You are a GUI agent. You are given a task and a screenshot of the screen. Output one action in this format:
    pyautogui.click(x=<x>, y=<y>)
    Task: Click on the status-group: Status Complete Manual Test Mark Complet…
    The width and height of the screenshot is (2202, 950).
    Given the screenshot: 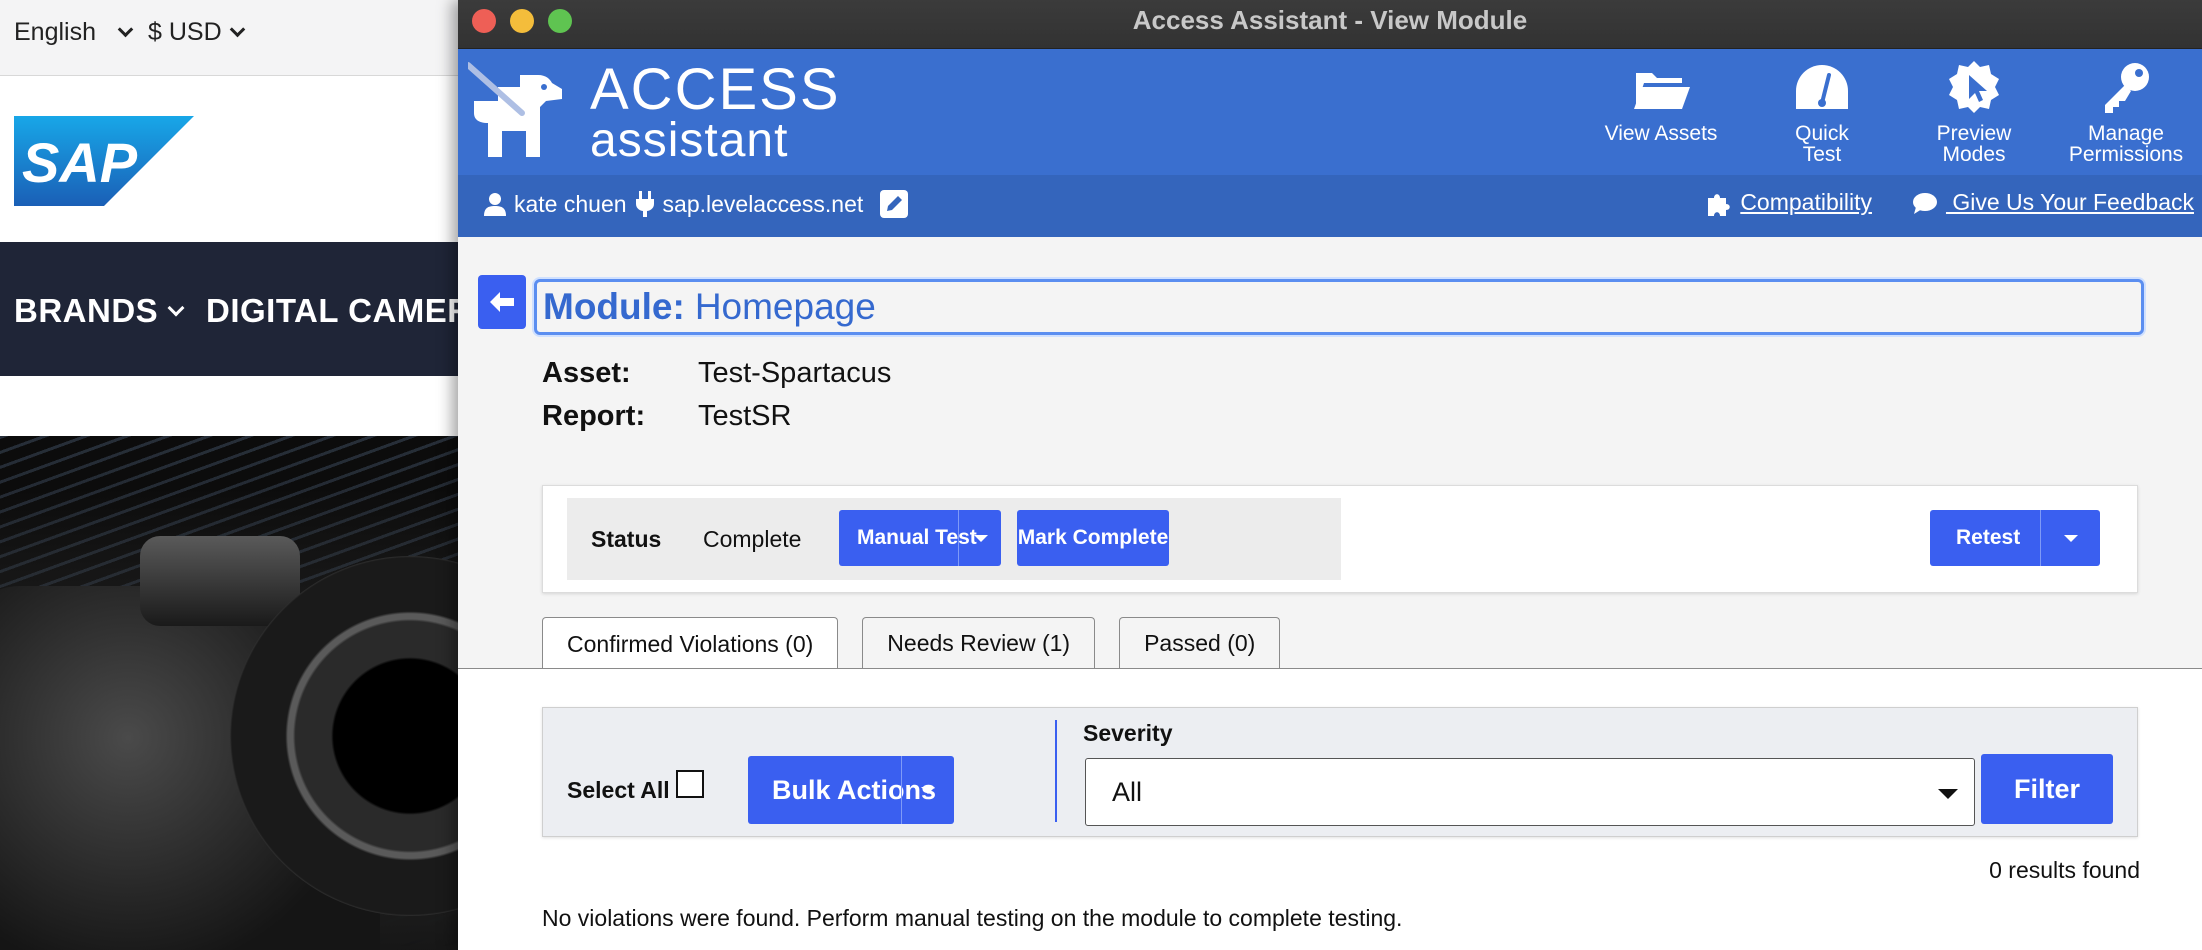 What is the action you would take?
    pyautogui.click(x=954, y=539)
    